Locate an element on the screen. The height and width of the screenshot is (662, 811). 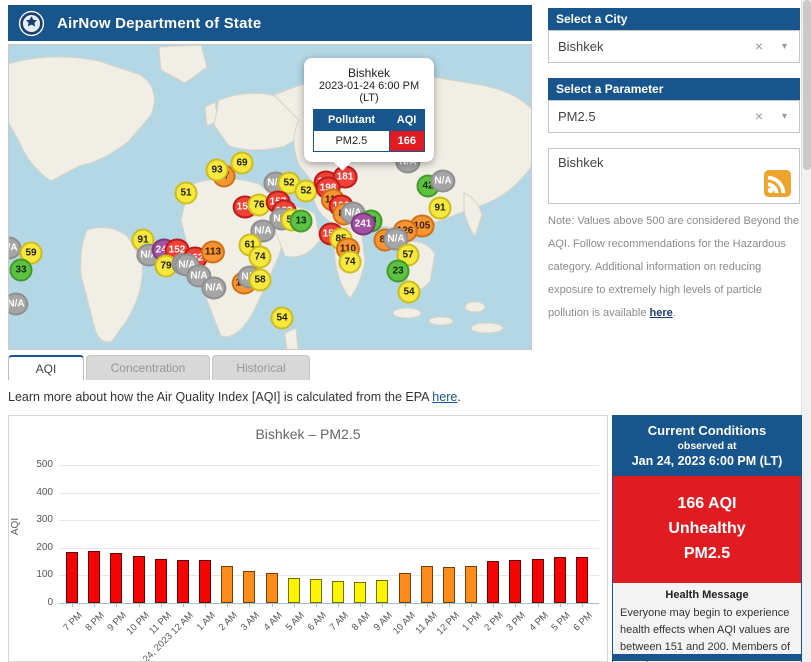
x-tick-label: 8 PM is located at coordinates (95, 622).